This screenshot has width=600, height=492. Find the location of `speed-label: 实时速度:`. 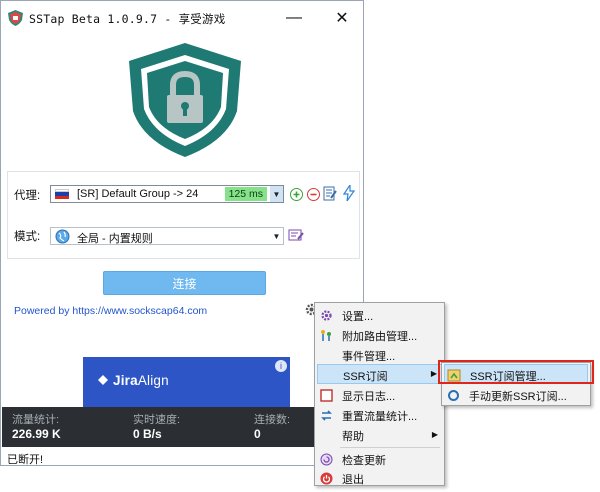

speed-label: 实时速度: is located at coordinates (157, 420).